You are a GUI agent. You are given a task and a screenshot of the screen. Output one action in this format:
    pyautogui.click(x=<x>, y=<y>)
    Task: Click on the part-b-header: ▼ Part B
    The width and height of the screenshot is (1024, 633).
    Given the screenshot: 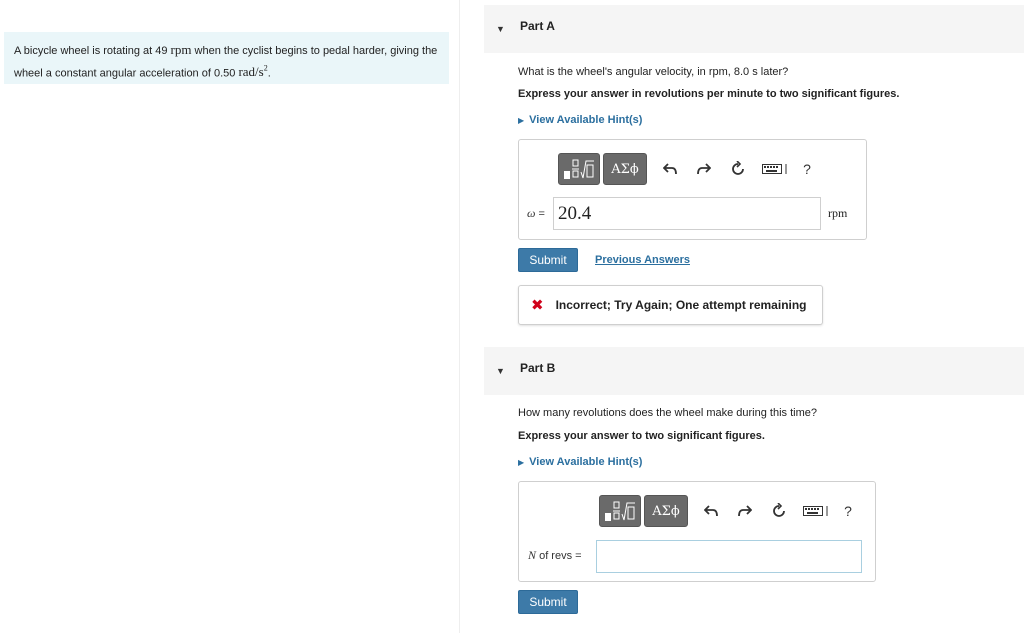 What is the action you would take?
    pyautogui.click(x=754, y=371)
    